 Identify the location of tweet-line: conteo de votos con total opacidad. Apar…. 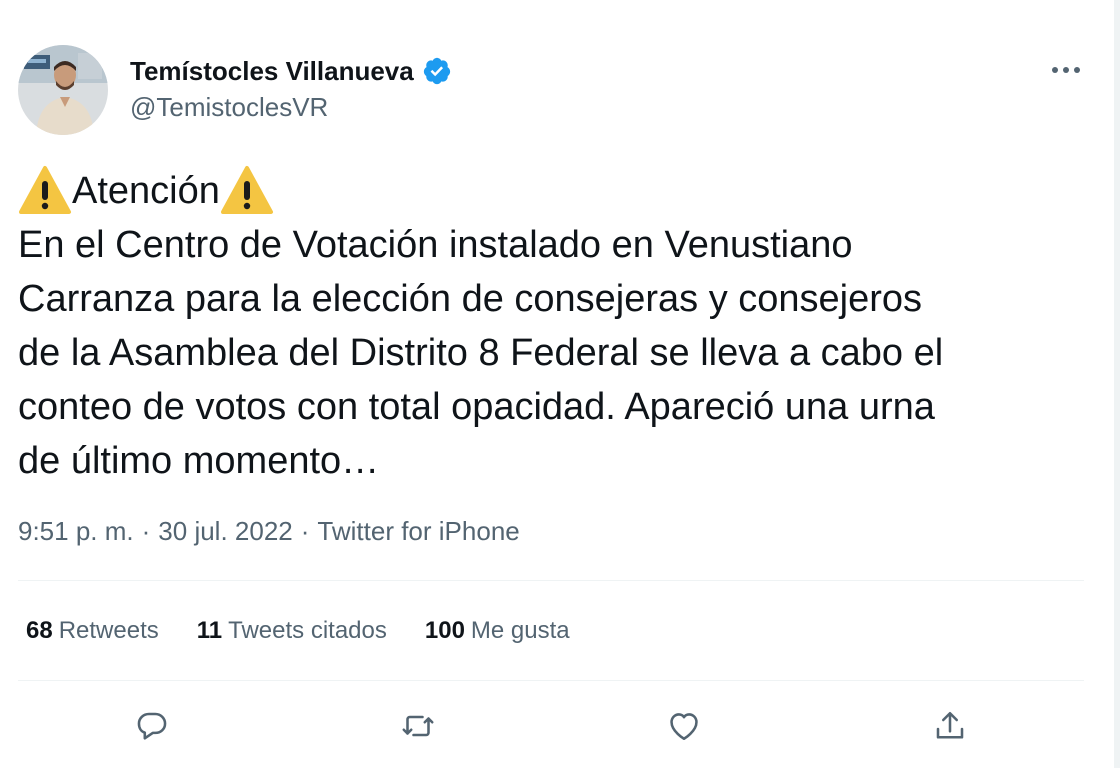
(476, 407).